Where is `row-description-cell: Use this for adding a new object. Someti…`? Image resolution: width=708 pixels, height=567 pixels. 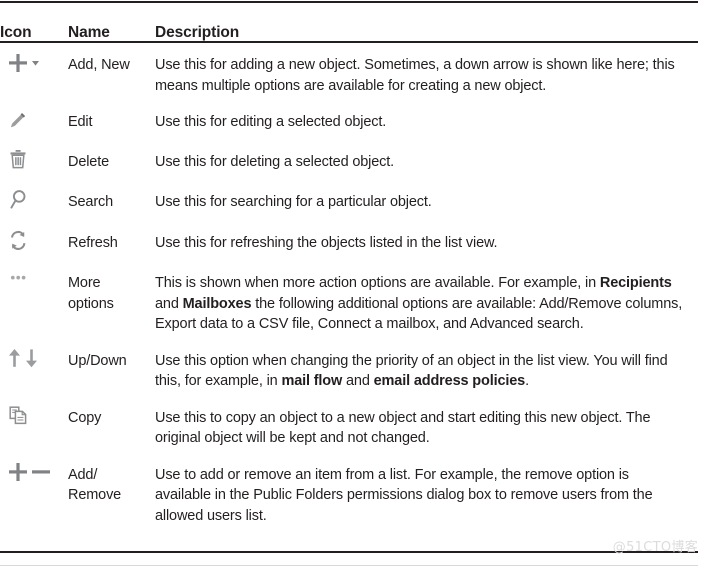 row-description-cell: Use this for adding a new object. Someti… is located at coordinates (415, 75).